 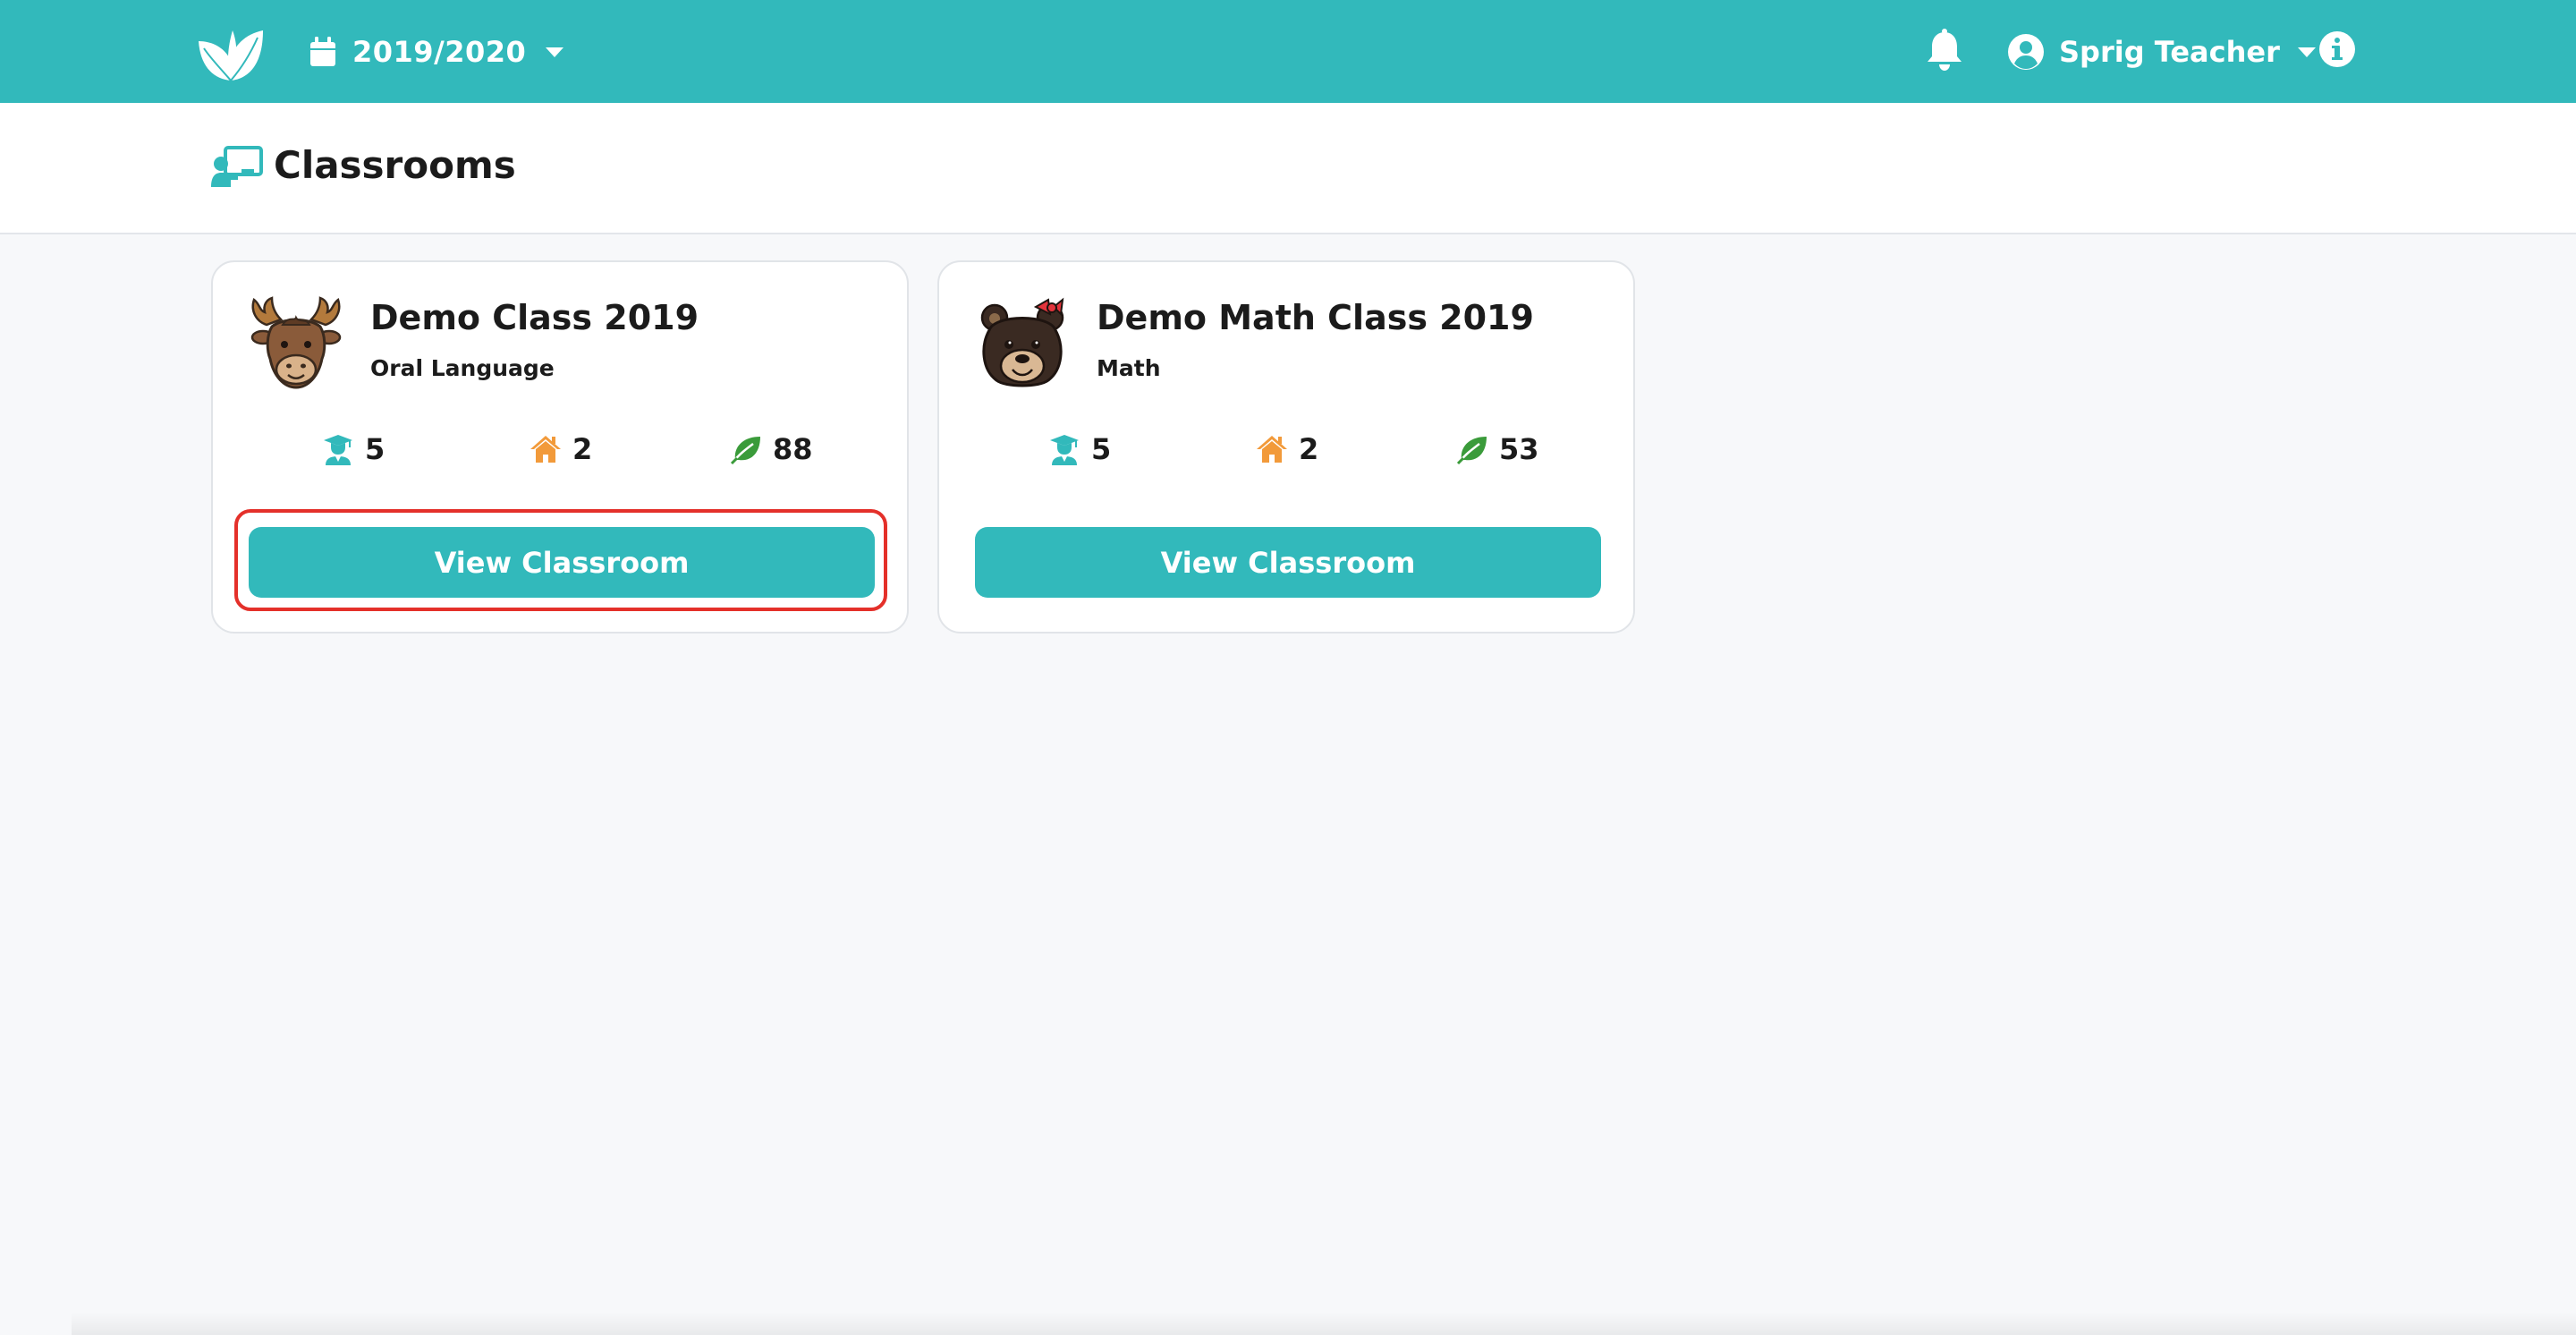 I want to click on leaf-logo-icon, so click(x=231, y=53).